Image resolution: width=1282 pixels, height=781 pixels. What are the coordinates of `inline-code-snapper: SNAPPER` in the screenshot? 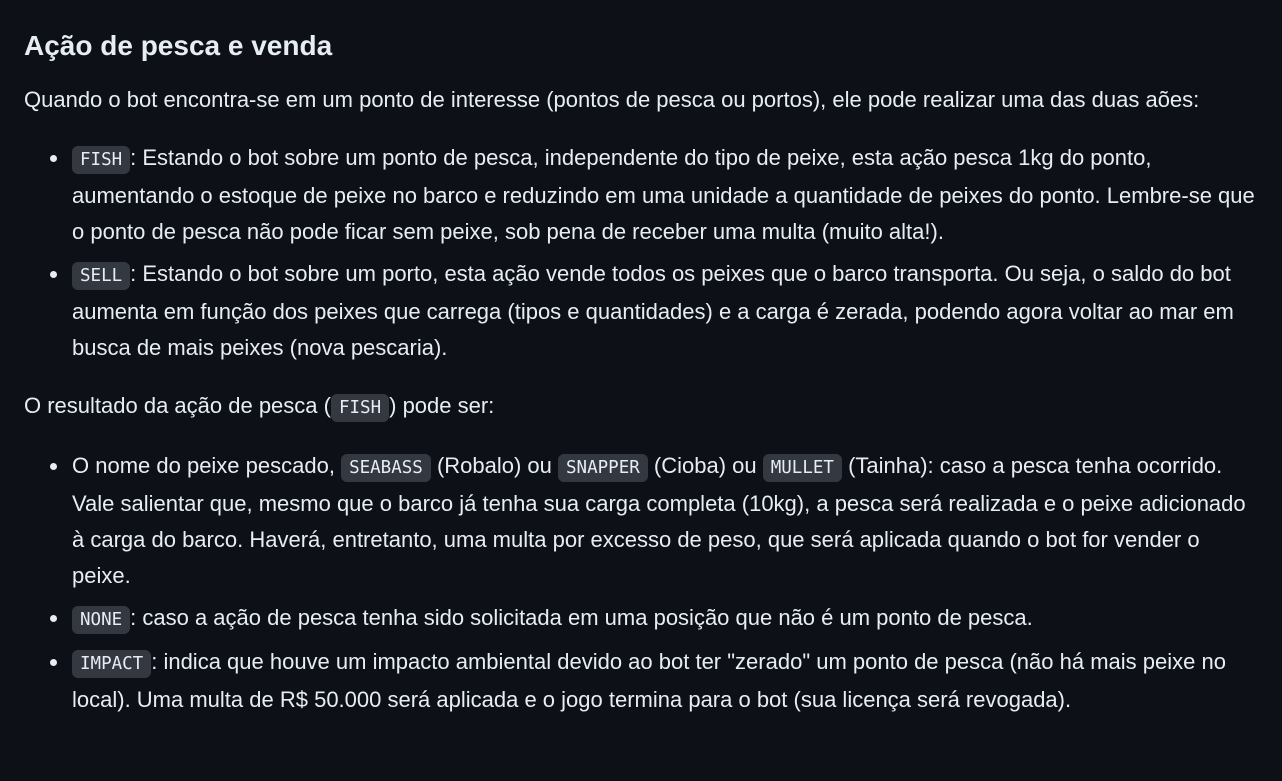 It's located at (603, 468).